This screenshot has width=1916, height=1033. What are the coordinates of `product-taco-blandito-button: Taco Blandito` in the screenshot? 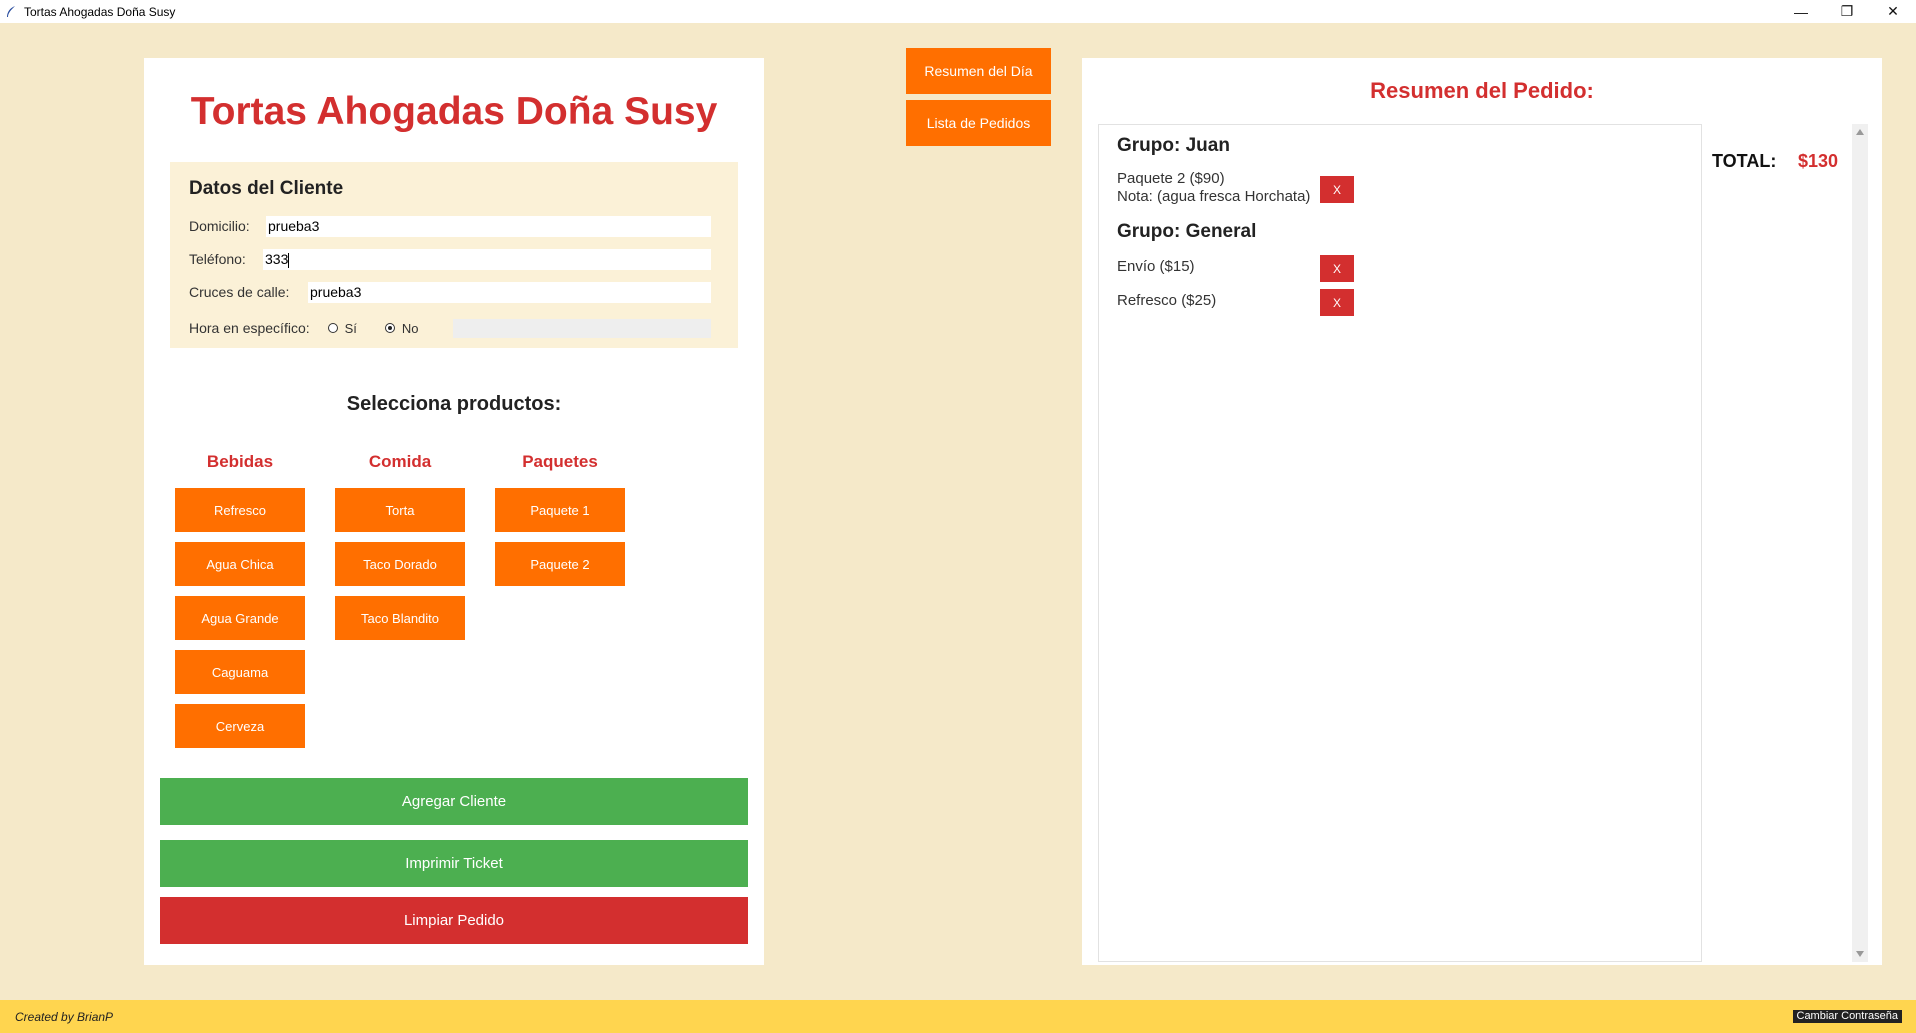 It's located at (400, 618).